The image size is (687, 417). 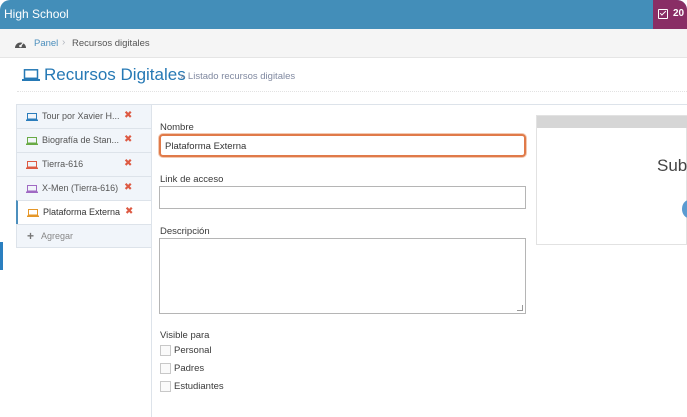 I want to click on link-label: Link de acceso, so click(x=192, y=179).